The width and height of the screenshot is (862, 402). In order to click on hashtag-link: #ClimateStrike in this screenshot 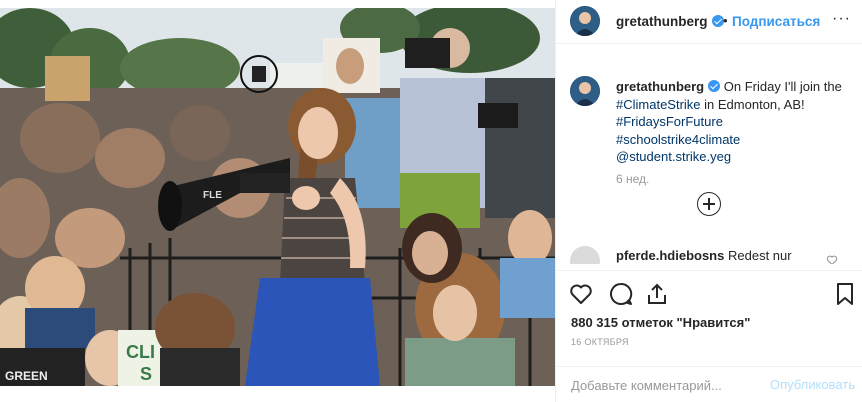, I will do `click(658, 104)`.